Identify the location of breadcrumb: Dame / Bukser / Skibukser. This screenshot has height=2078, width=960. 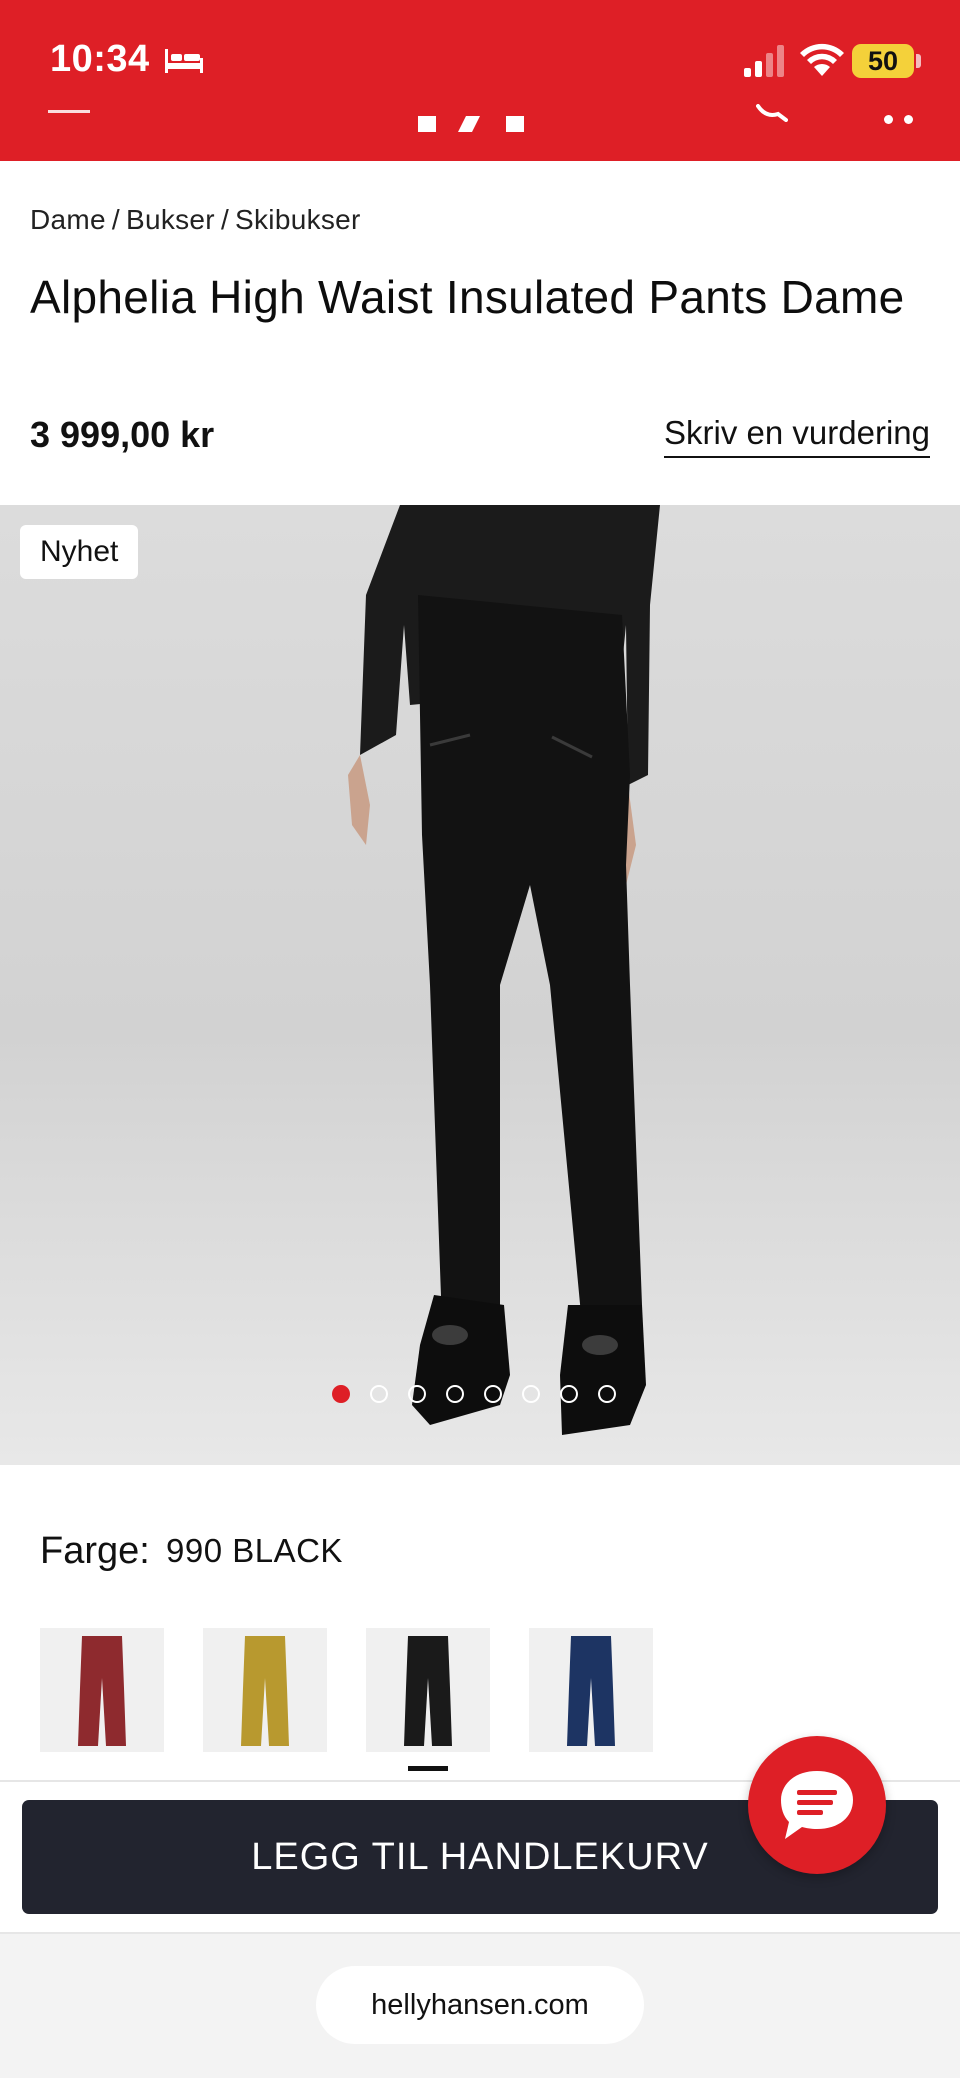
(195, 220).